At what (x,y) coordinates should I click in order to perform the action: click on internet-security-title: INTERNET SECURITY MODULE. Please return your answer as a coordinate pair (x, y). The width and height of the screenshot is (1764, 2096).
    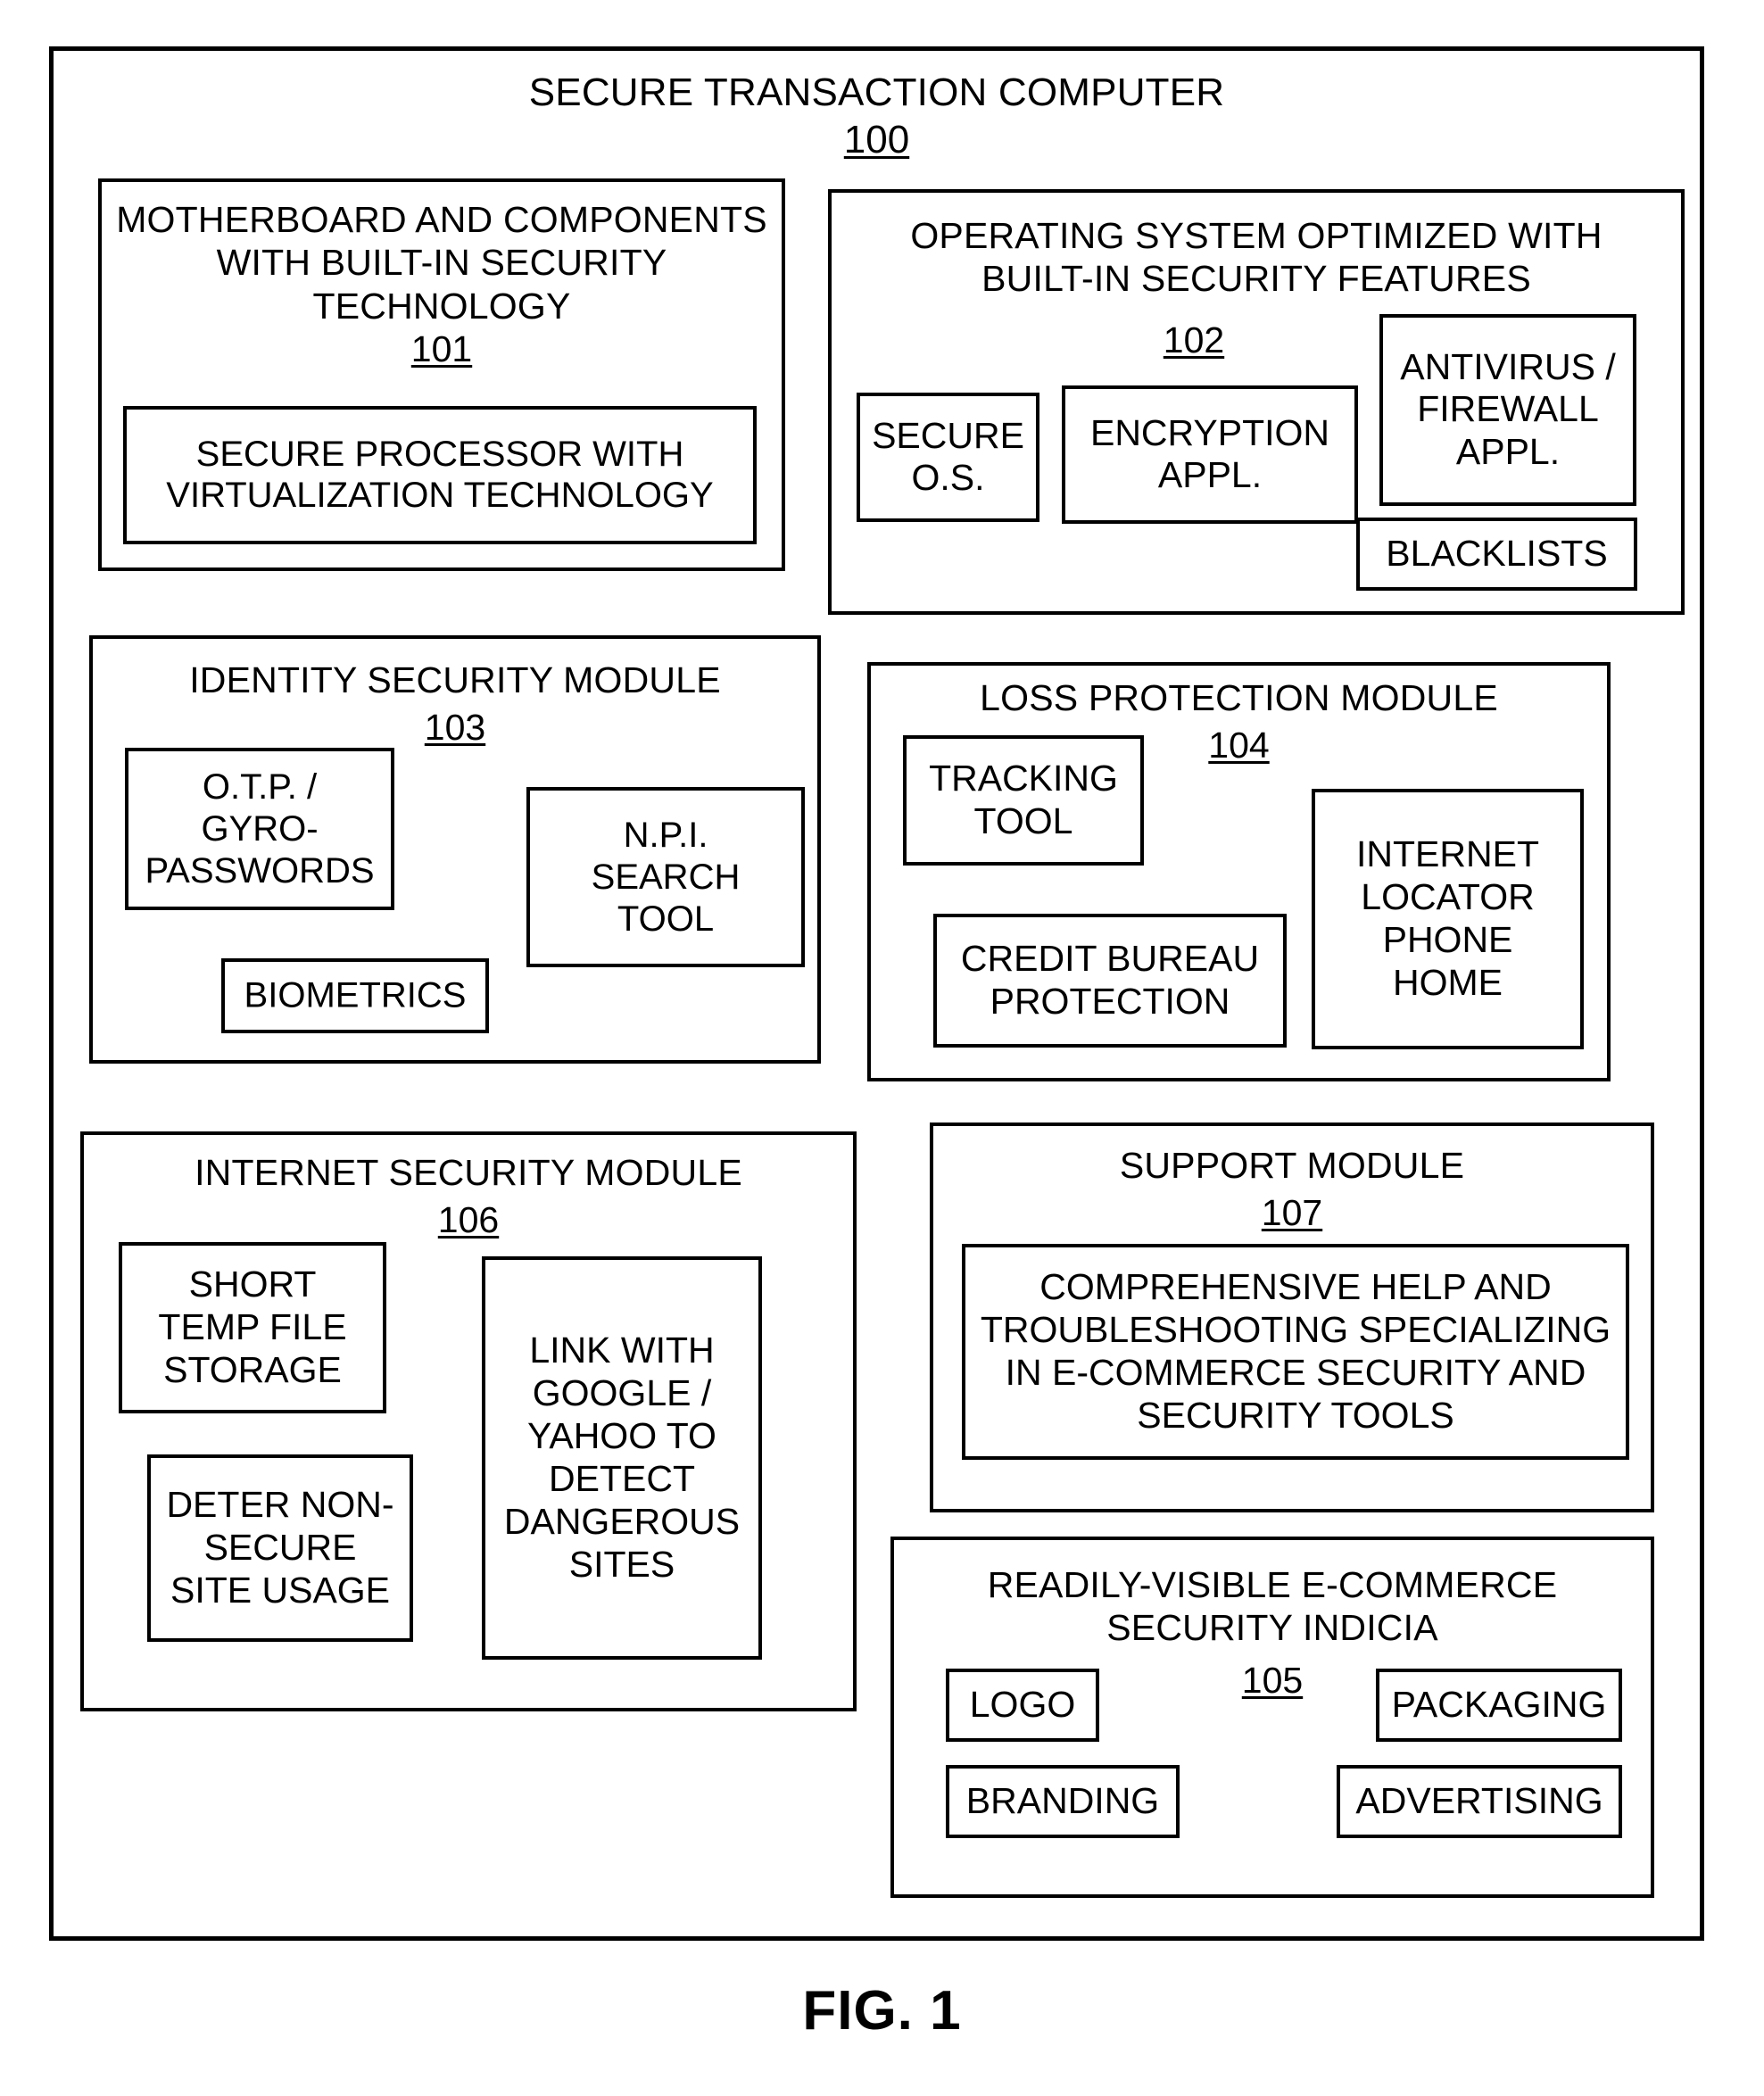
    Looking at the image, I should click on (468, 1172).